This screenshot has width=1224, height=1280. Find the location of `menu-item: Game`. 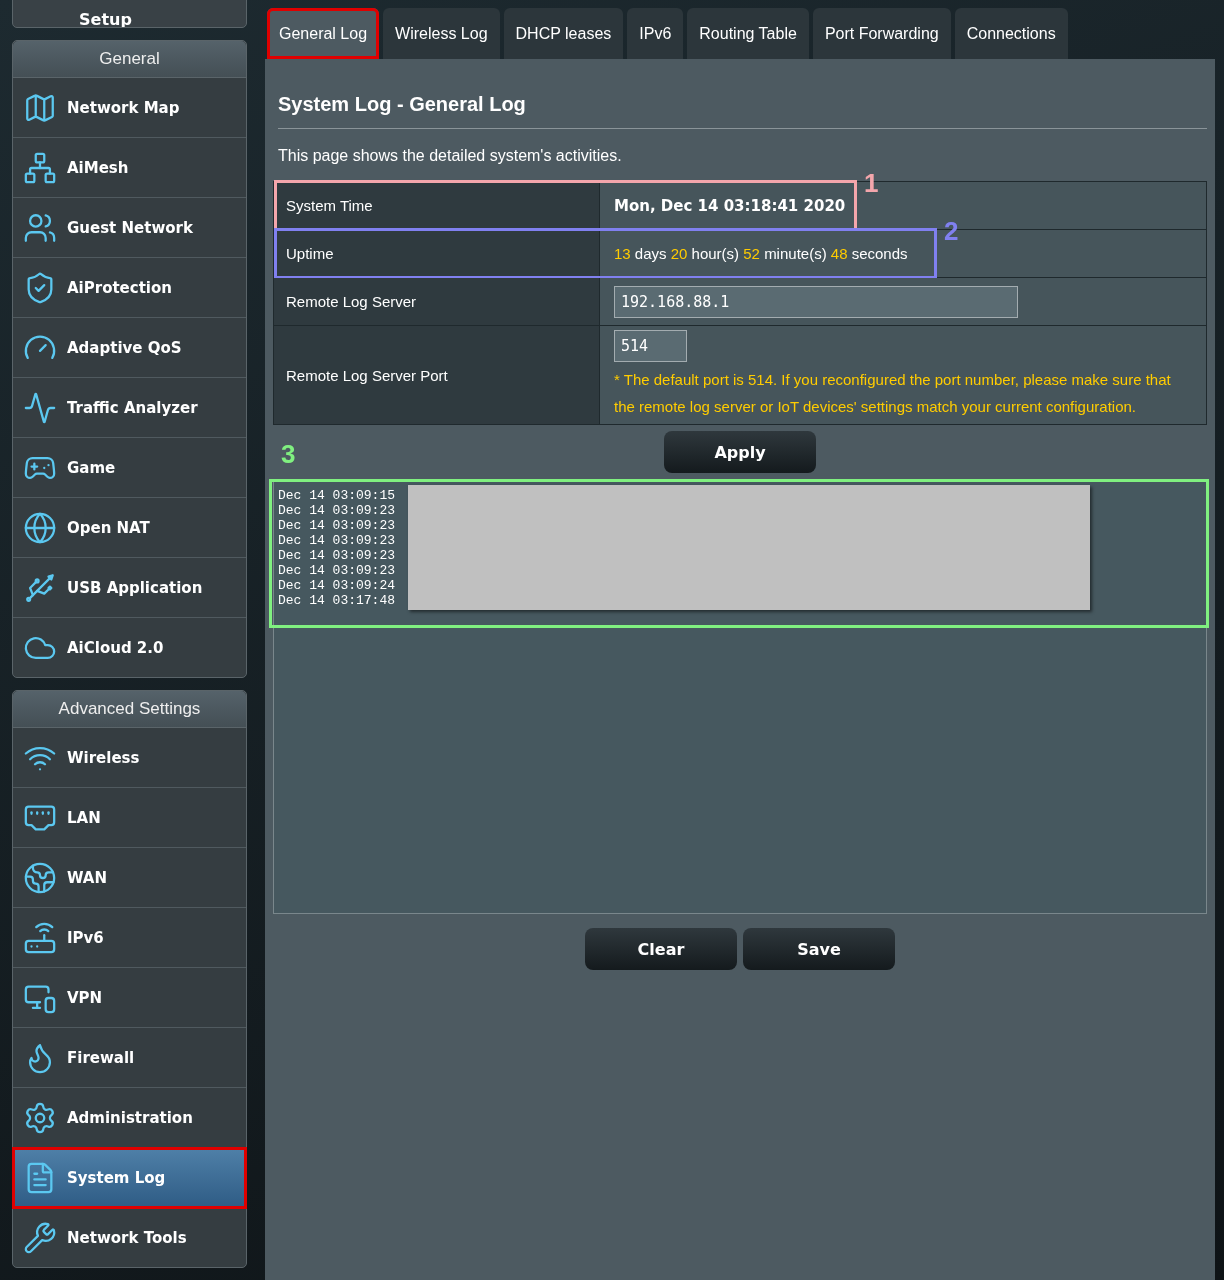

menu-item: Game is located at coordinates (129, 468).